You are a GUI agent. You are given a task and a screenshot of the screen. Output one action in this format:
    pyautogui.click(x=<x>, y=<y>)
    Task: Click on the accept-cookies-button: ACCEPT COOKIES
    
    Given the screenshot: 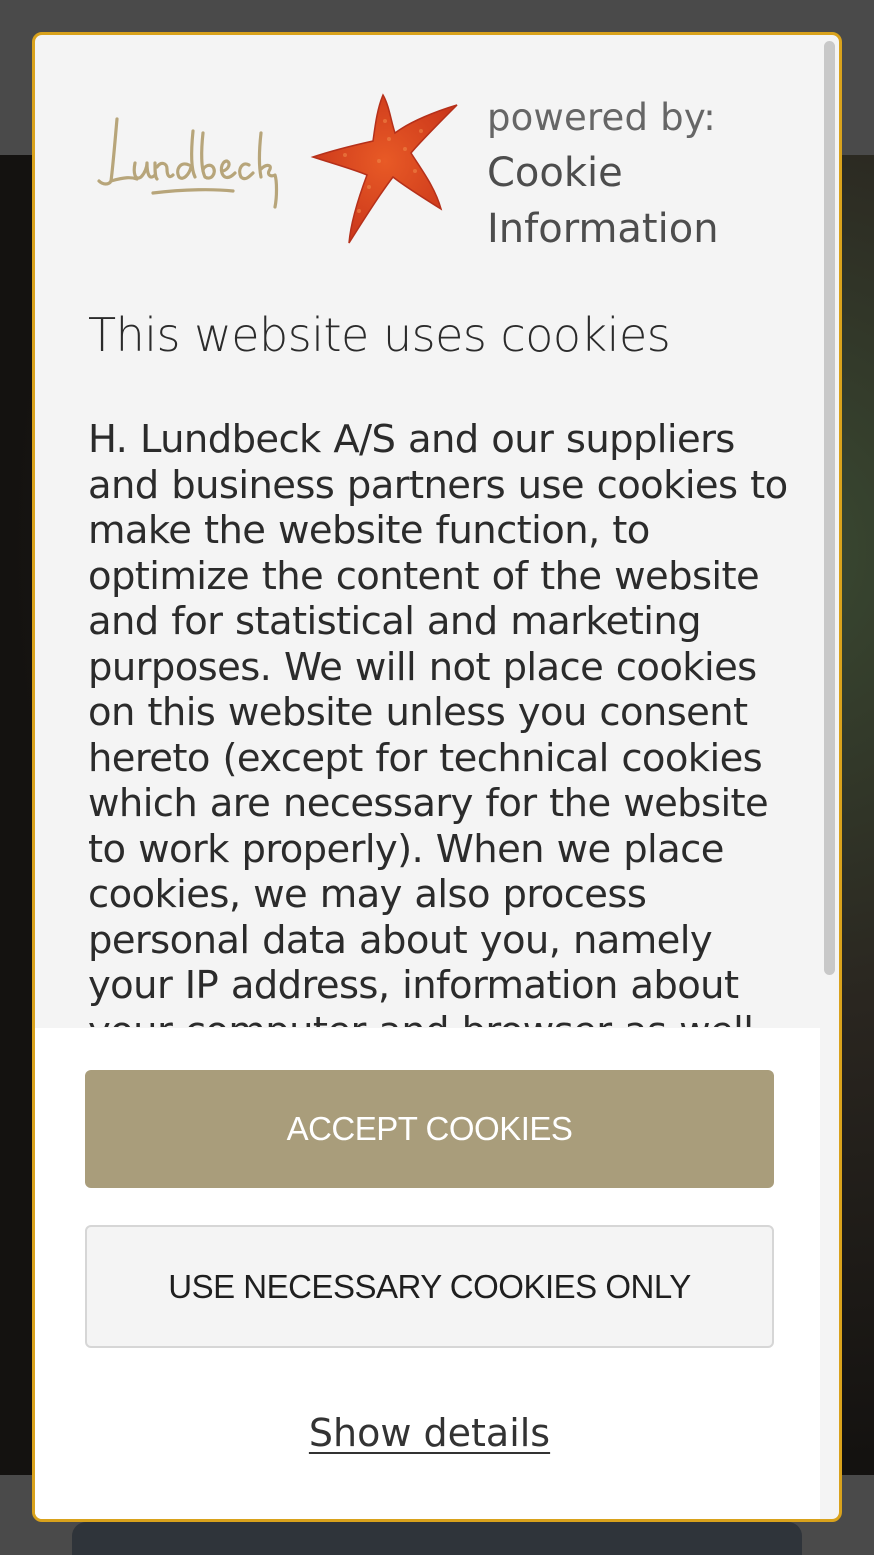 What is the action you would take?
    pyautogui.click(x=429, y=1129)
    